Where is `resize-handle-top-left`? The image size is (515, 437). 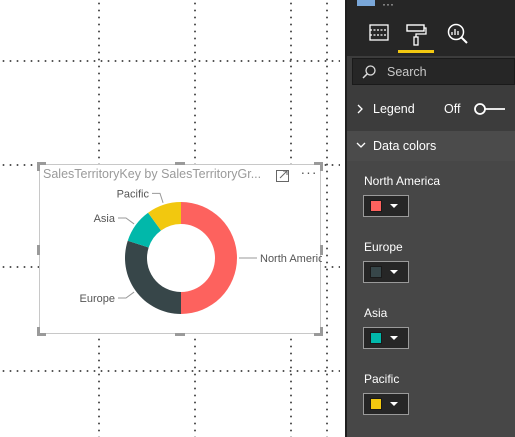 resize-handle-top-left is located at coordinates (38, 166).